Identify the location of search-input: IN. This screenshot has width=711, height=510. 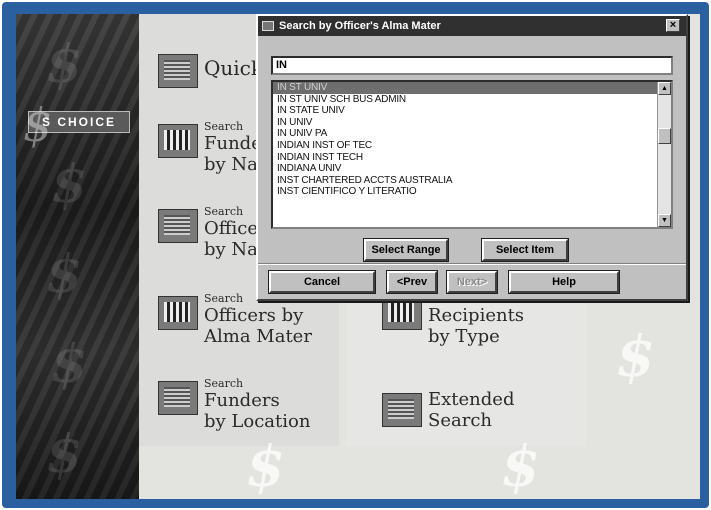
(472, 65).